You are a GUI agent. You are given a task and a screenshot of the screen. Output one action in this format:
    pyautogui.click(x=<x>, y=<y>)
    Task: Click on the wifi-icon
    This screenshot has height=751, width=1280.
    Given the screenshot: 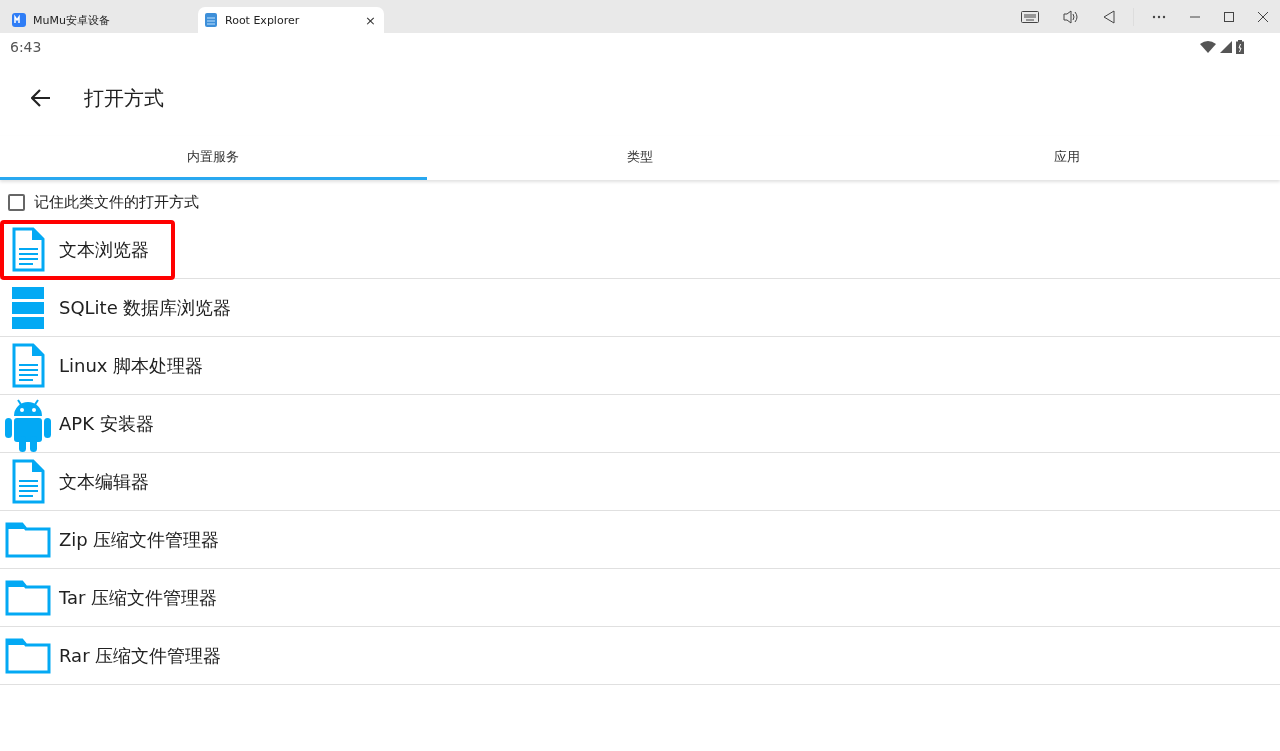 What is the action you would take?
    pyautogui.click(x=1208, y=46)
    